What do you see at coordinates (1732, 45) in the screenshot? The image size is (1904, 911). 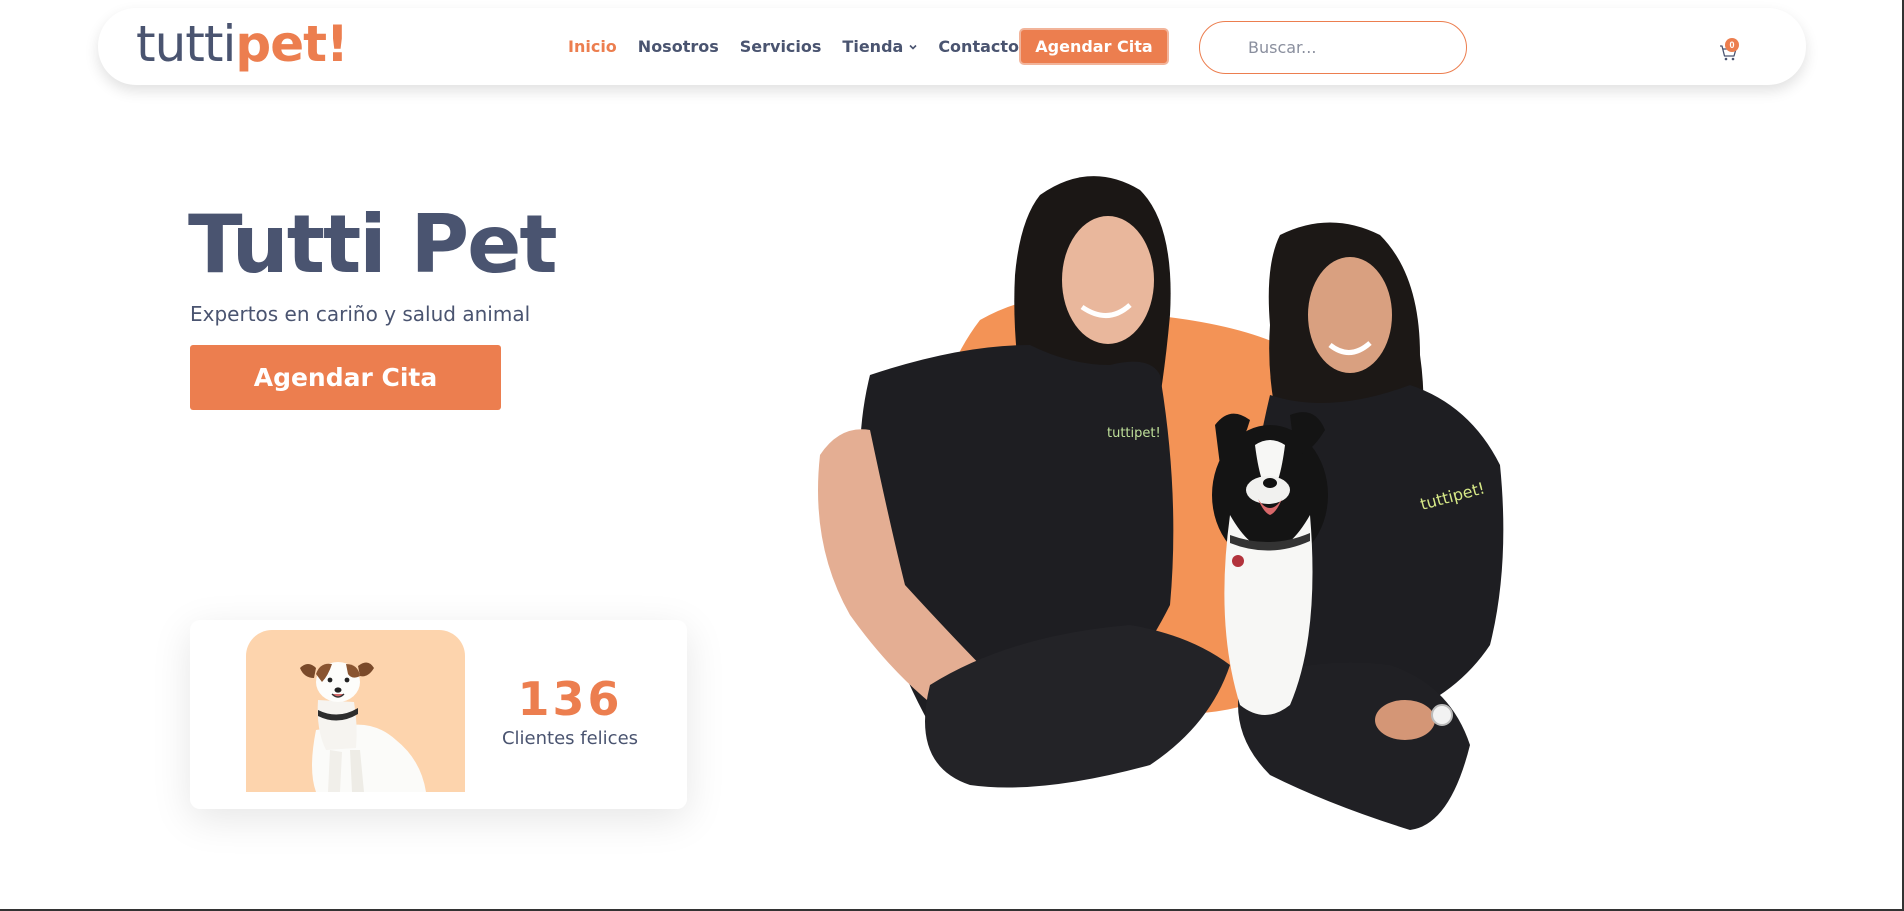 I see `cart-count-badge: 0` at bounding box center [1732, 45].